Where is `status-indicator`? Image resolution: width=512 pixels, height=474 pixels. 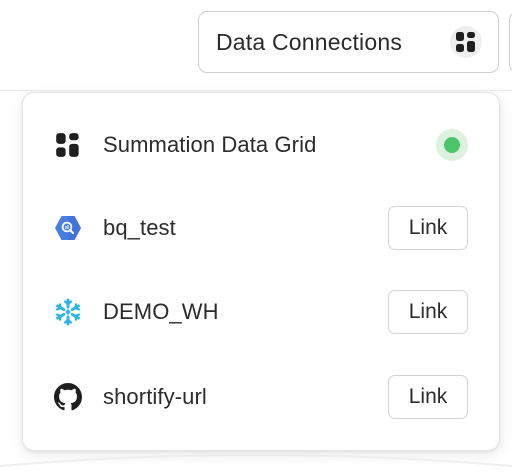 status-indicator is located at coordinates (452, 145).